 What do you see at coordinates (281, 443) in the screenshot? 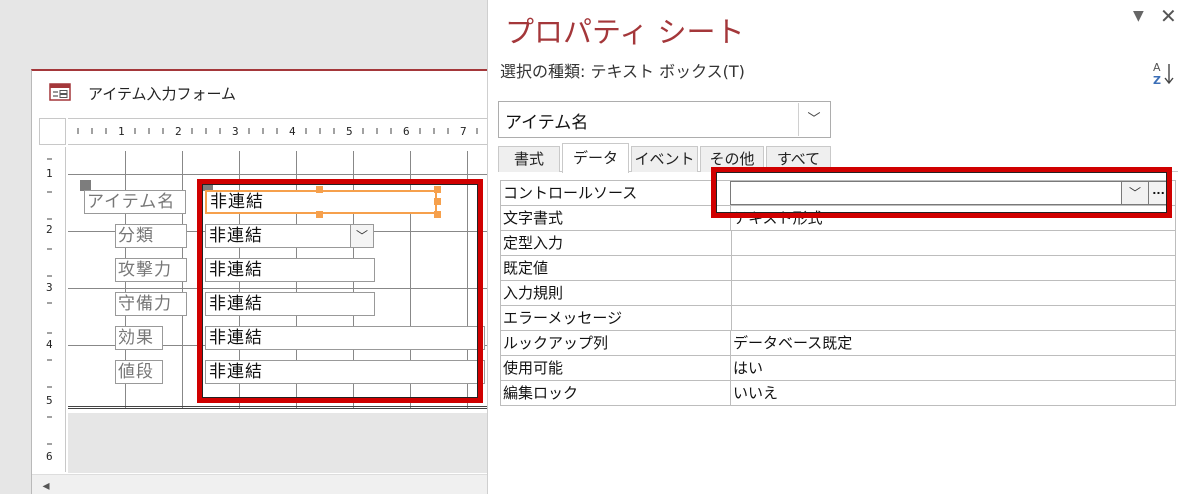
I see `design-area-background` at bounding box center [281, 443].